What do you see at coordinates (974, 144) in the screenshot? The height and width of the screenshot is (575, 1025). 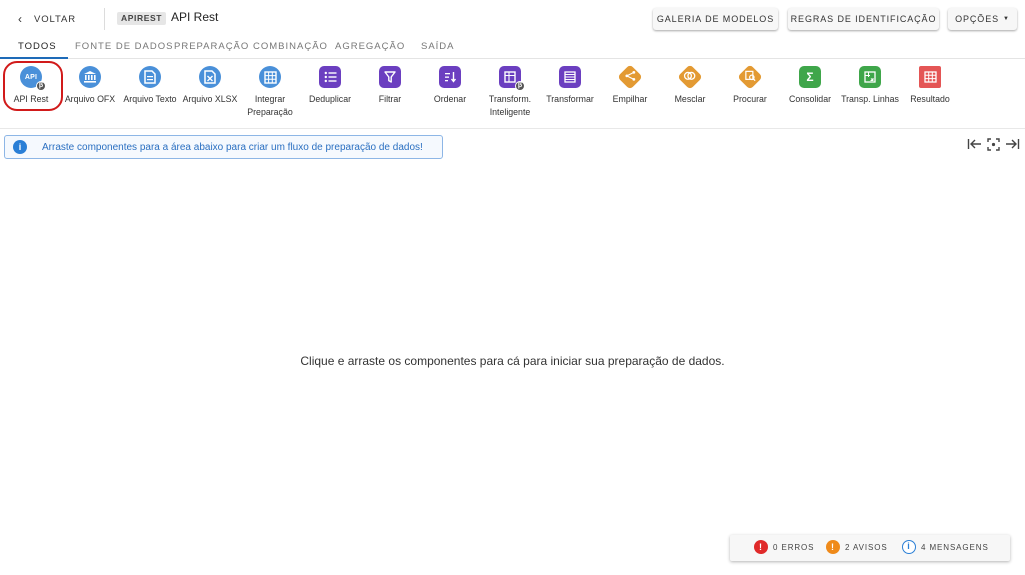 I see `collapse-left-icon` at bounding box center [974, 144].